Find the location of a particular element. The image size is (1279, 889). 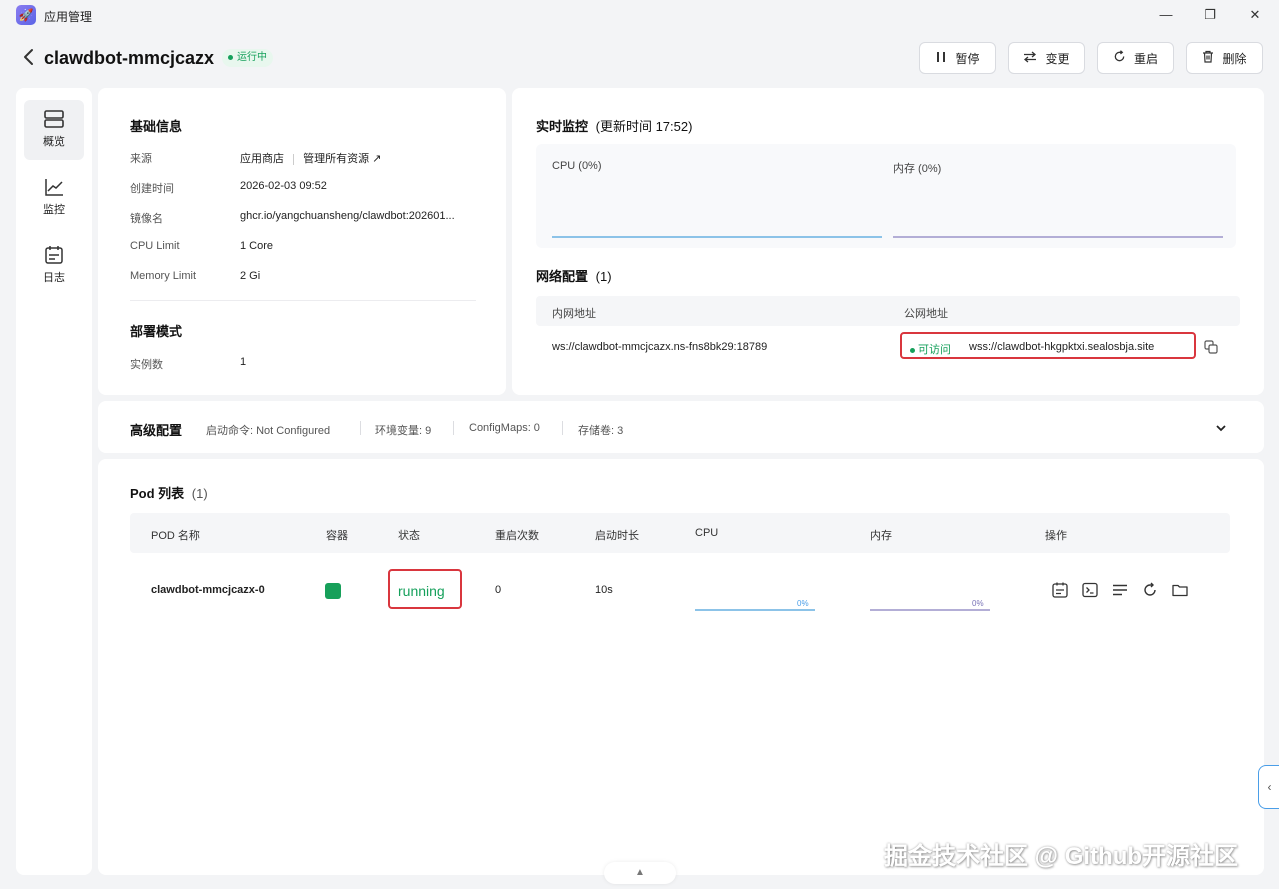

memory-monitor-label: 内存 (0%) is located at coordinates (917, 169).